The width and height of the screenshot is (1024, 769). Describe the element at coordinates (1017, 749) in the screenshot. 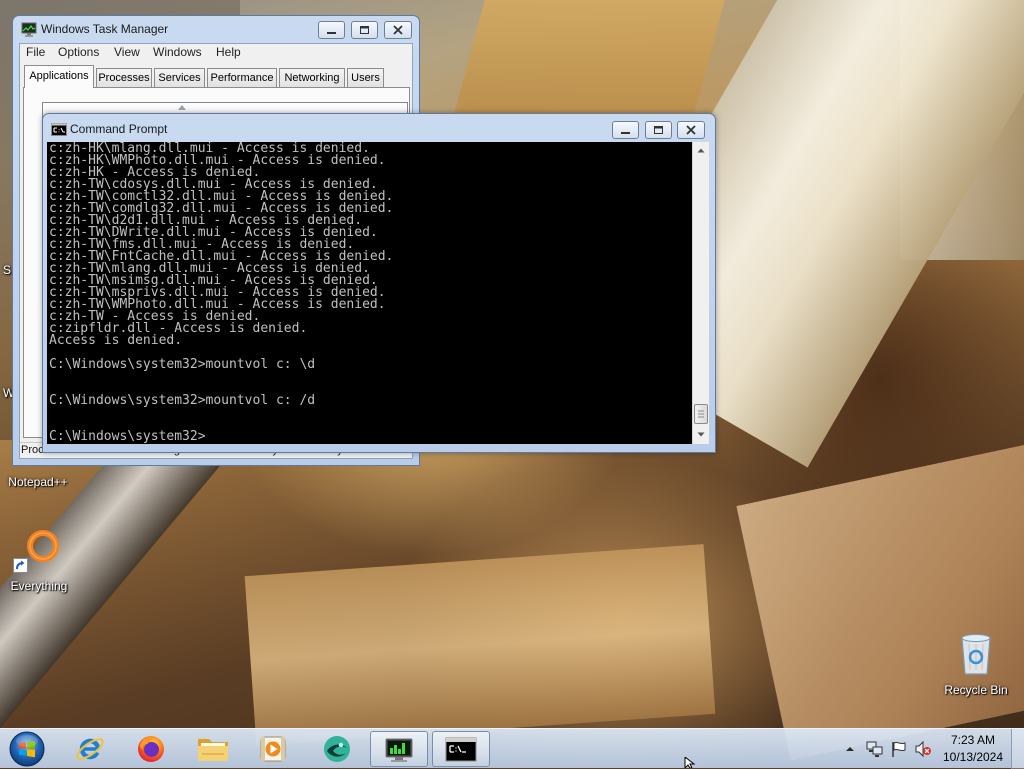

I see `show-desktop-button` at that location.